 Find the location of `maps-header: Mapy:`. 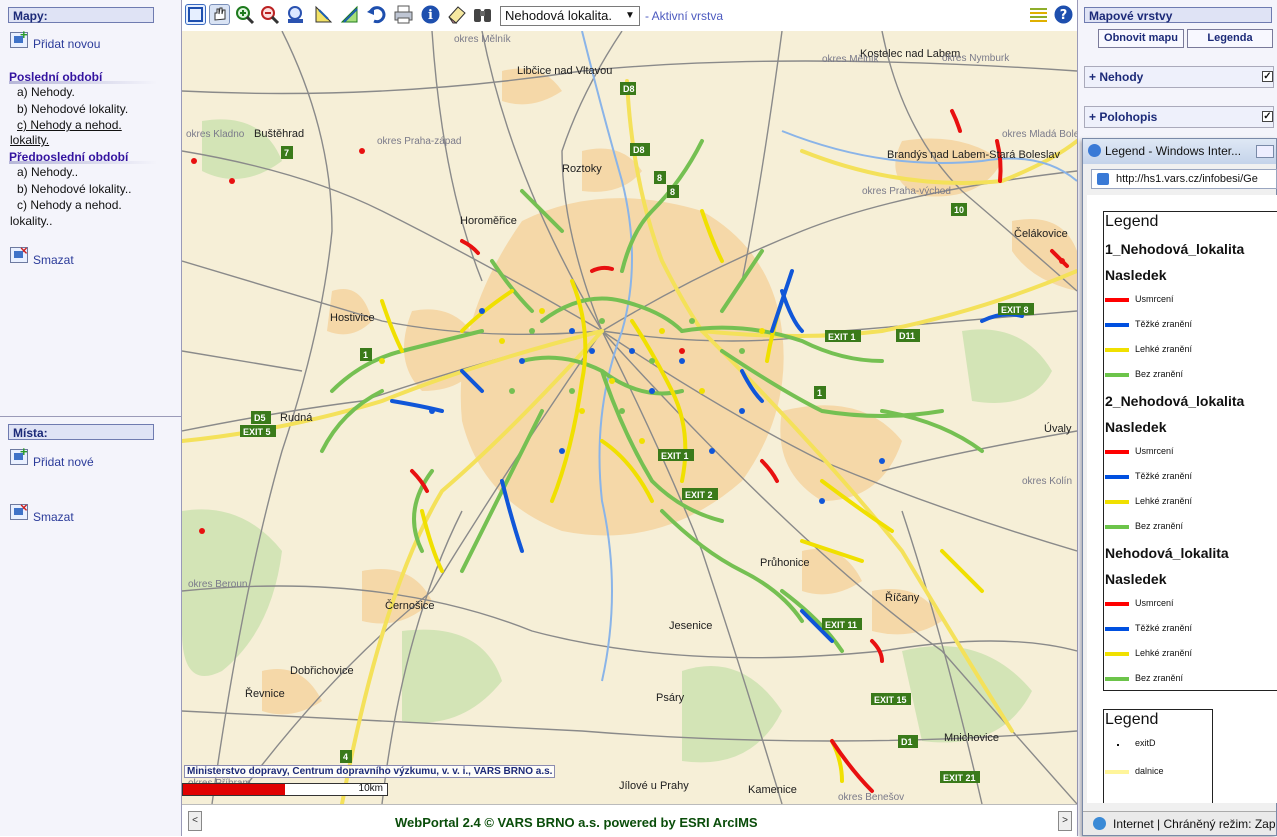

maps-header: Mapy: is located at coordinates (81, 15).